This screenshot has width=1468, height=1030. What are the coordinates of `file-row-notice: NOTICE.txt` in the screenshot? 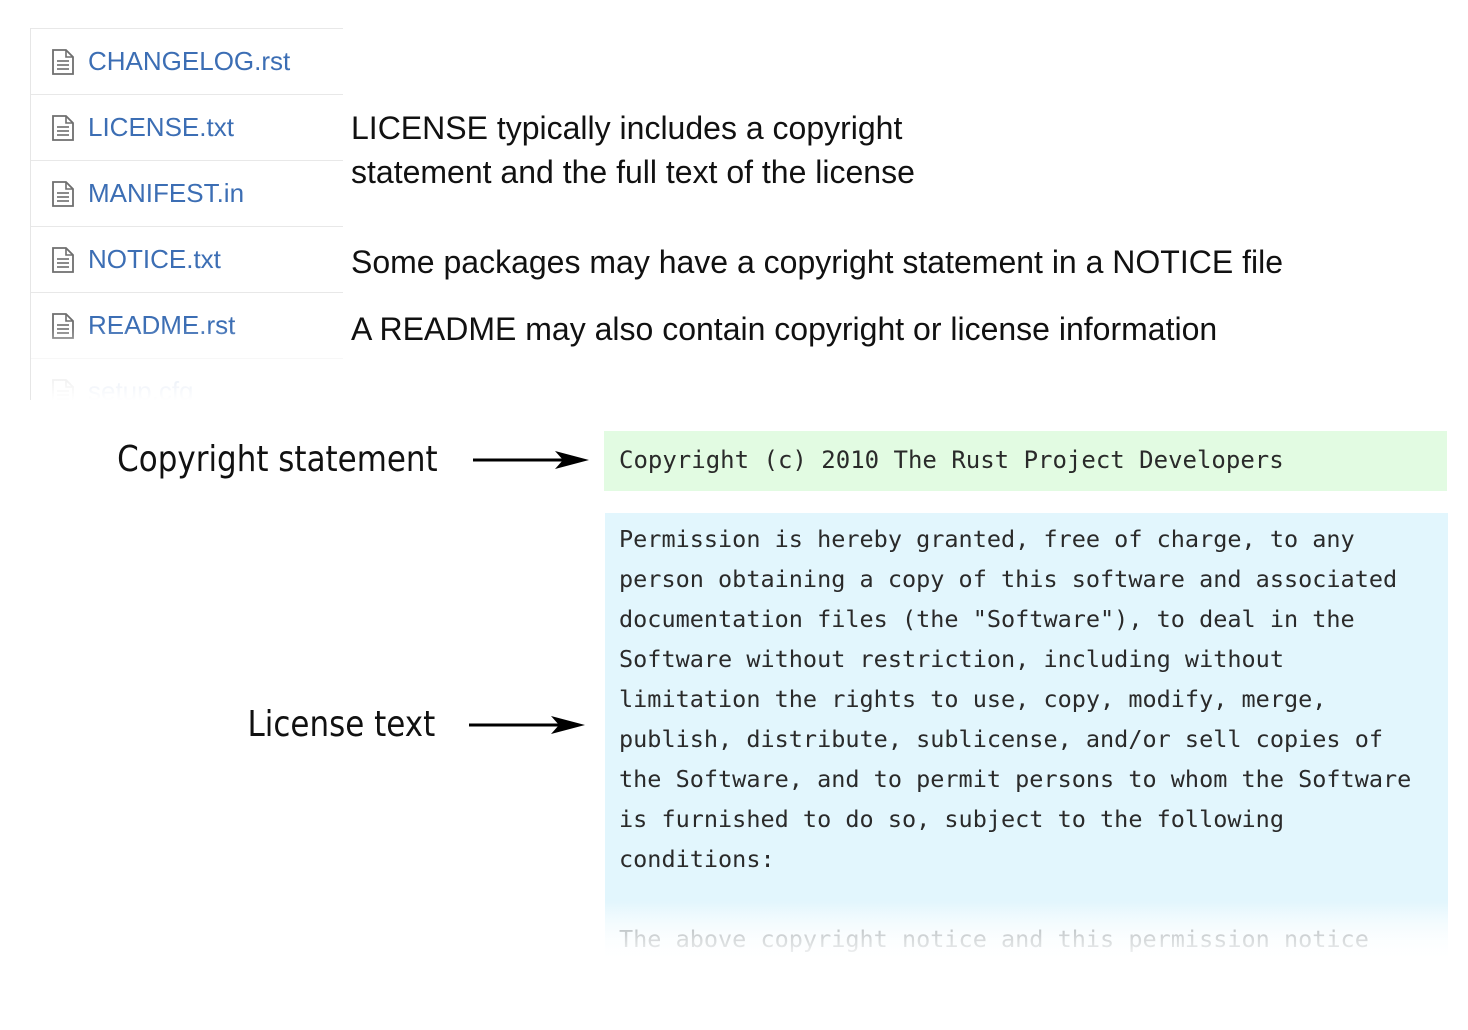 It's located at (187, 259).